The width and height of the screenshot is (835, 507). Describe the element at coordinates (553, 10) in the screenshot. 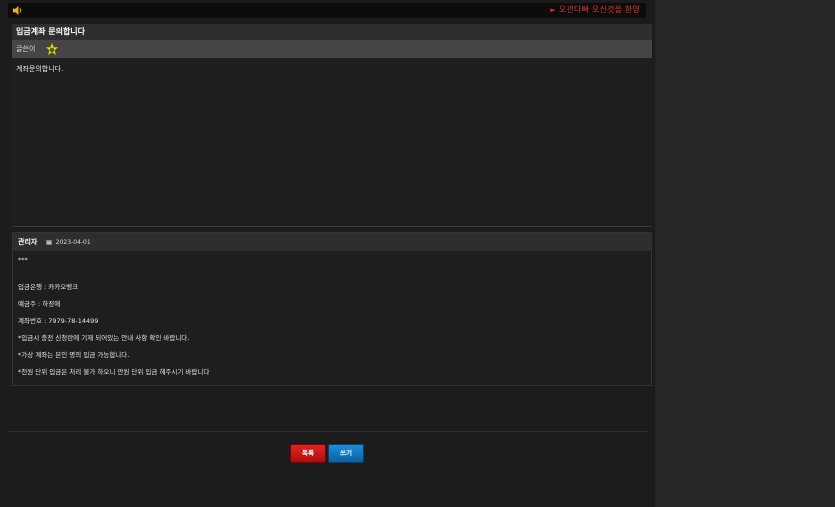

I see `megaphone-icon: ►` at that location.